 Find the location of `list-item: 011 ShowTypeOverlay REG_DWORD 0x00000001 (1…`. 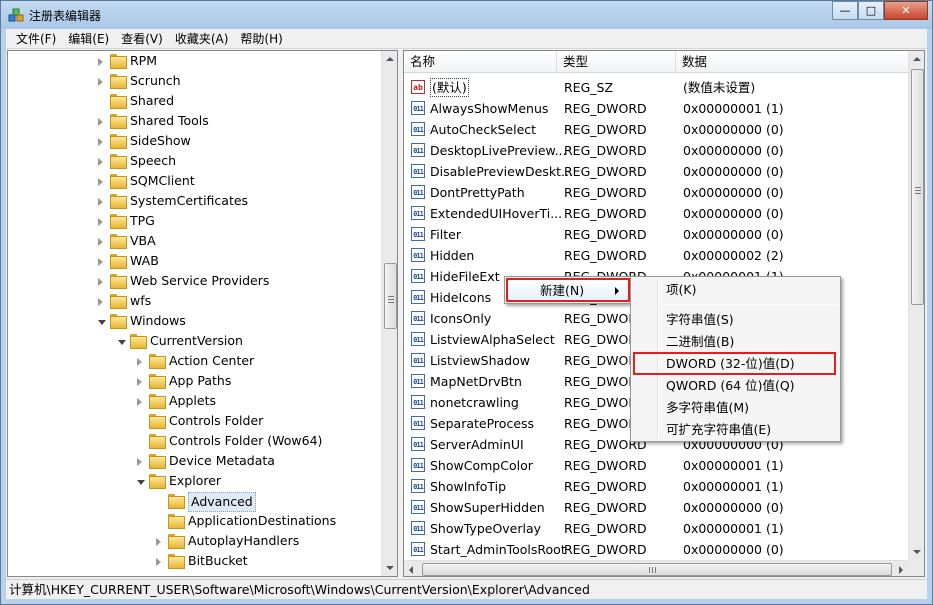

list-item: 011 ShowTypeOverlay REG_DWORD 0x00000001 (1… is located at coordinates (656, 528).